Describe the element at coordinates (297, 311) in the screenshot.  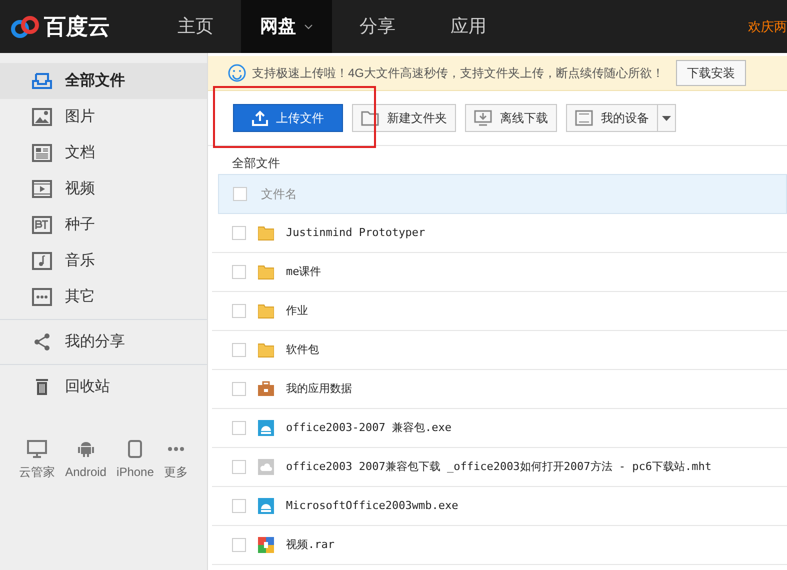
I see `file-name: 作业` at that location.